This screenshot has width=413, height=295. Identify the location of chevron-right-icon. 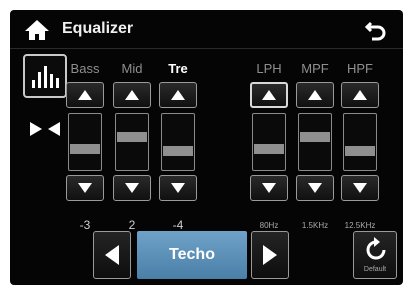
(270, 255).